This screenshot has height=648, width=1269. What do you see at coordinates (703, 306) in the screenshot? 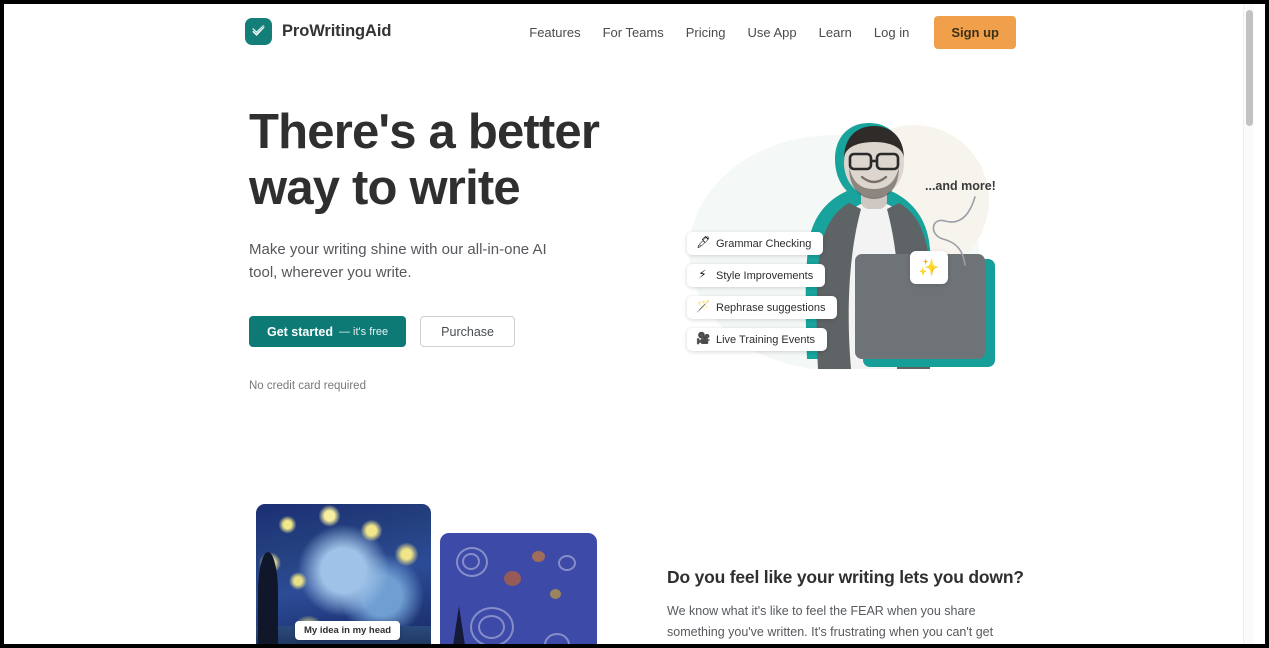
I see `magic-wand-icon: 🪄` at bounding box center [703, 306].